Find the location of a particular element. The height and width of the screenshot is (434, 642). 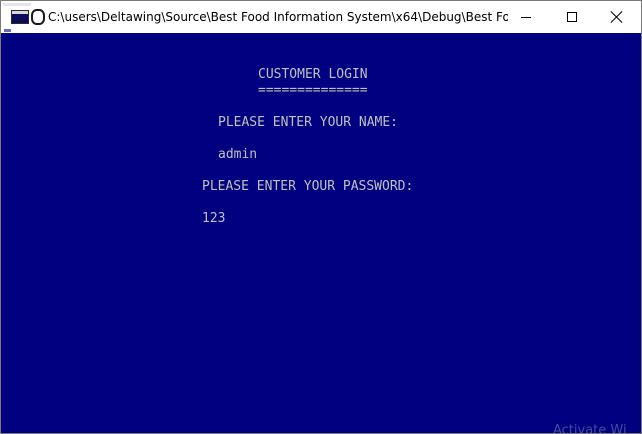

close-icon is located at coordinates (617, 17).